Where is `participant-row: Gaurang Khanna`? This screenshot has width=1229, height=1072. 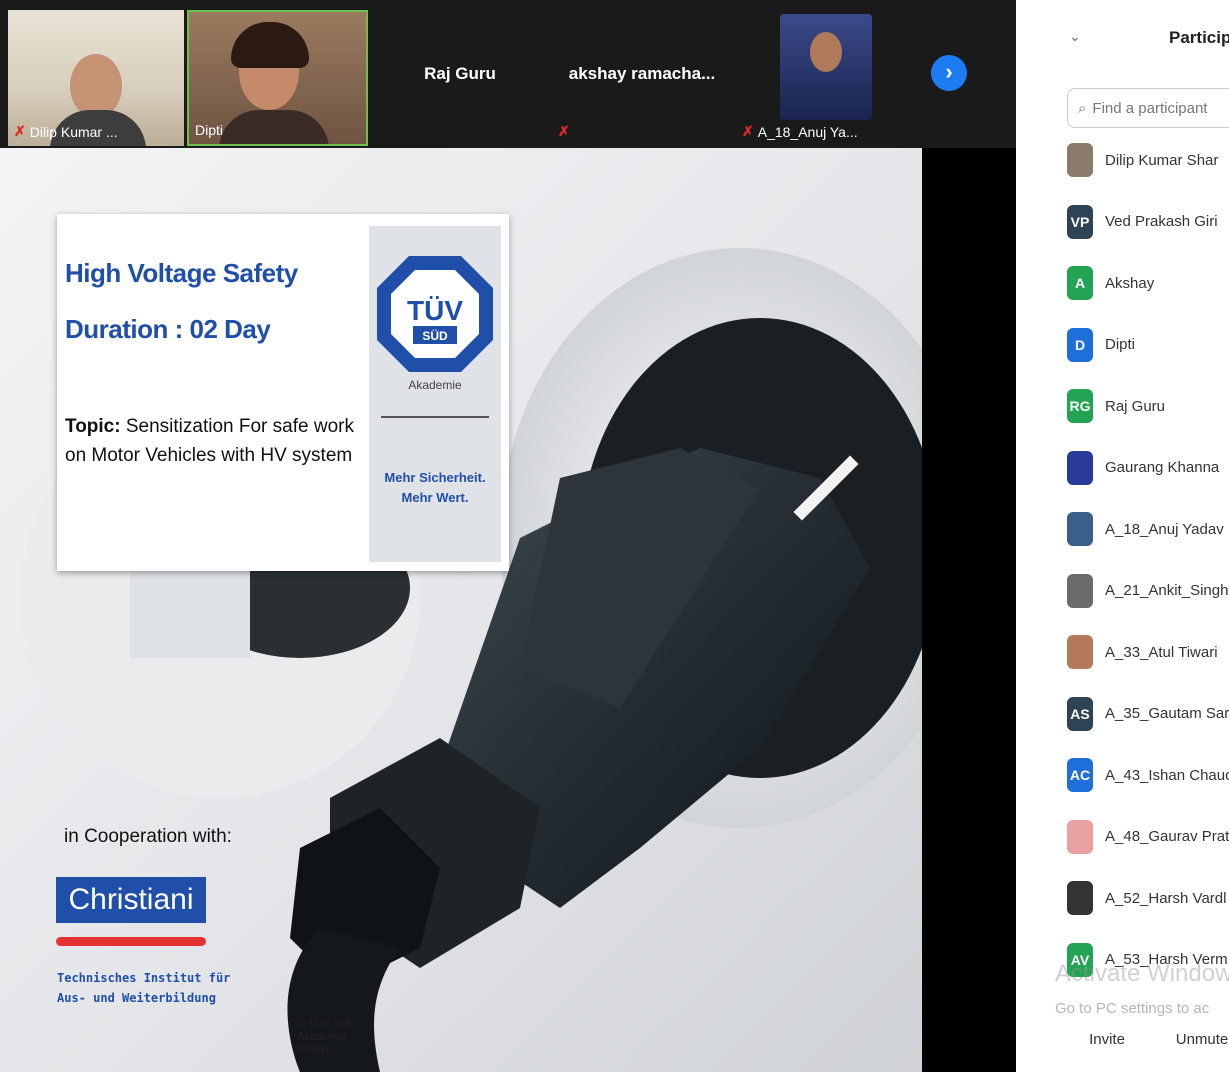
participant-row: Gaurang Khanna is located at coordinates (1143, 468).